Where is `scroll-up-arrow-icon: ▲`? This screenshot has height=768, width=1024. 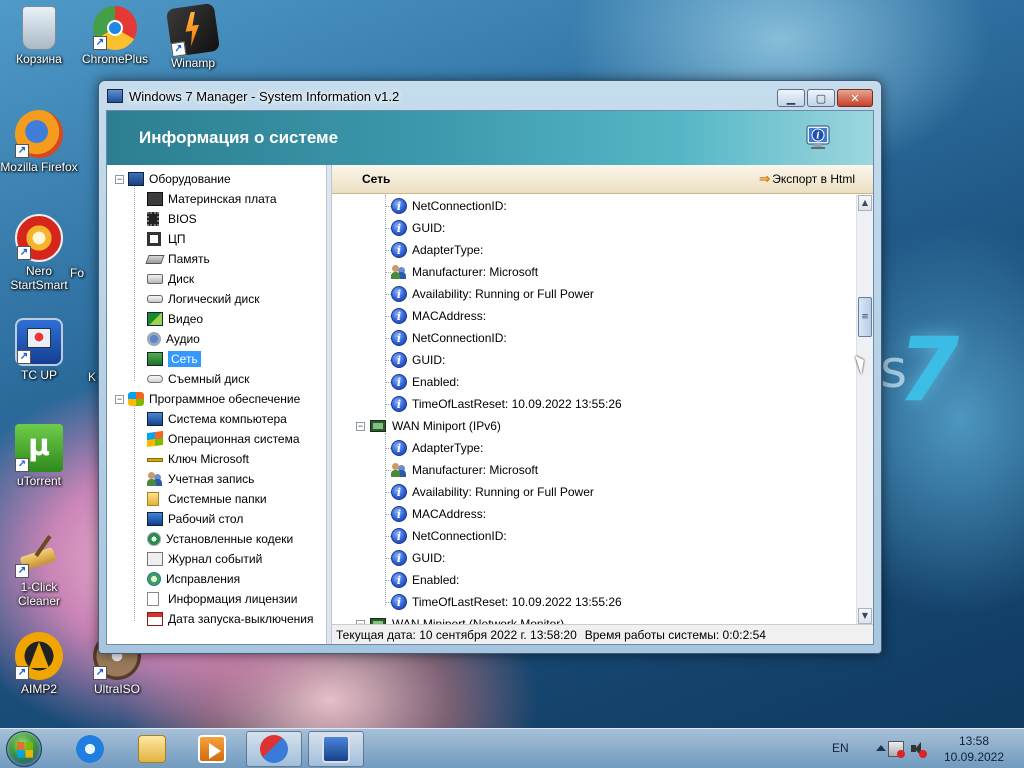 scroll-up-arrow-icon: ▲ is located at coordinates (865, 203).